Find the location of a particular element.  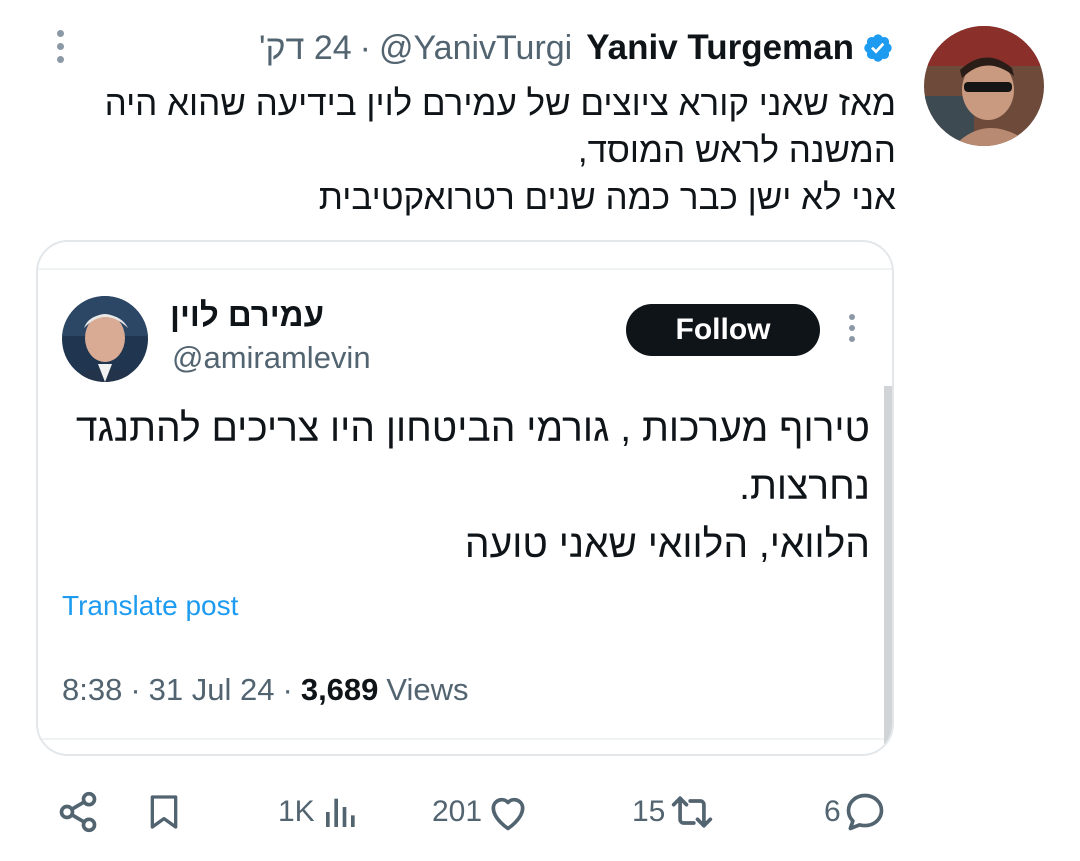

quoted-author-handle: @amiramlevin is located at coordinates (271, 358).